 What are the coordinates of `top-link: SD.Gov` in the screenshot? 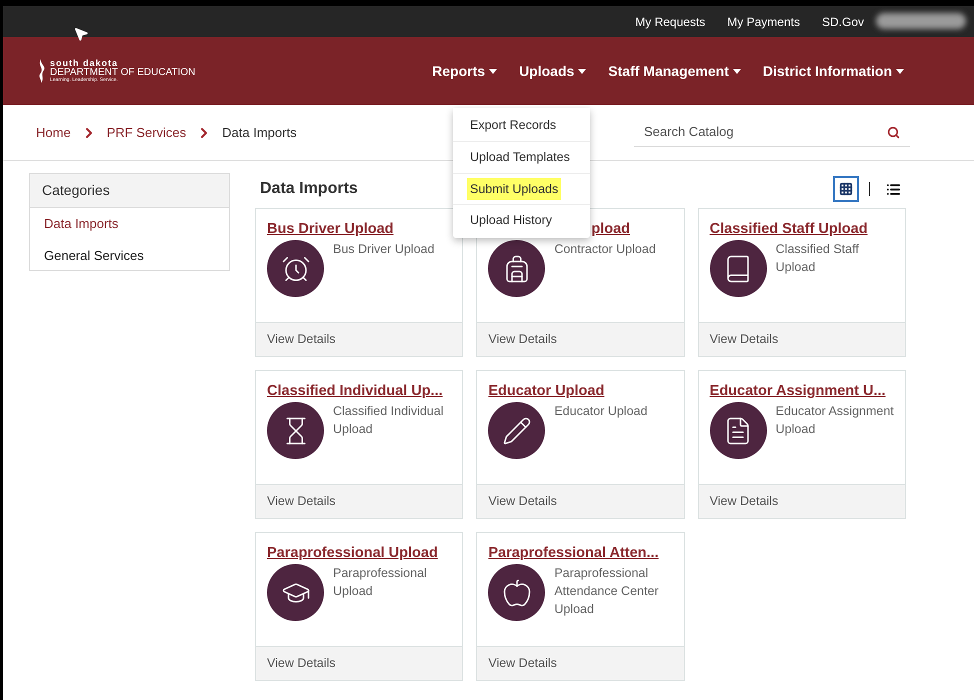 It's located at (843, 21).